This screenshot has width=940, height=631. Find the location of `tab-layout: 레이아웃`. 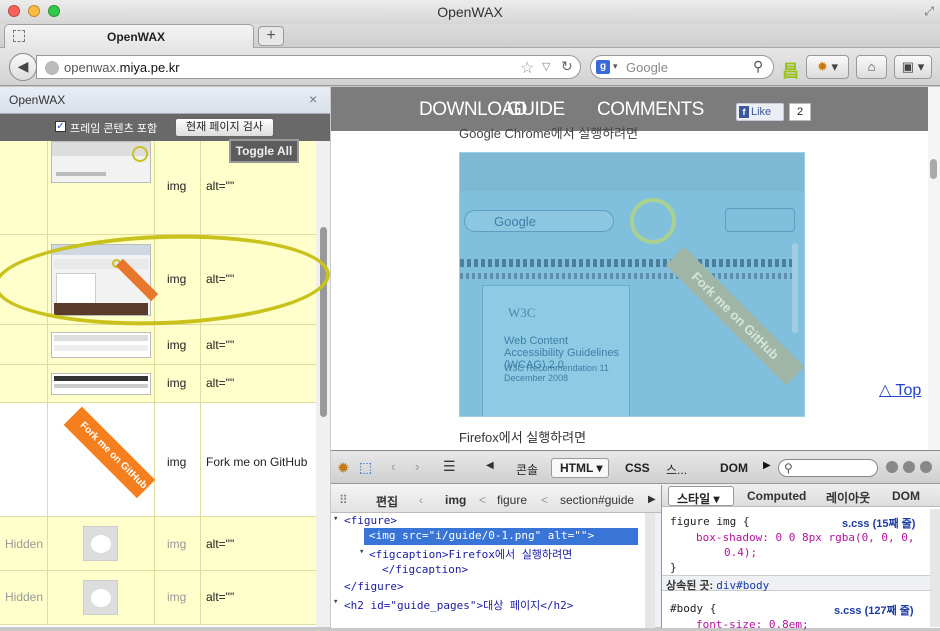

tab-layout: 레이아웃 is located at coordinates (848, 497).